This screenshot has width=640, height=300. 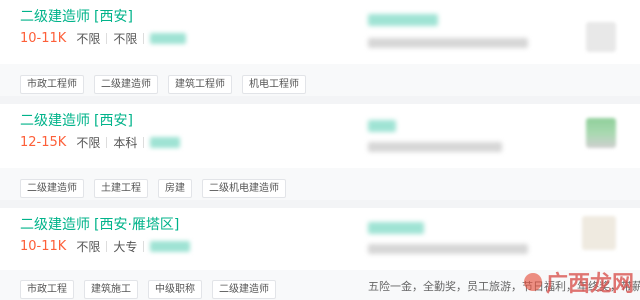 I want to click on skill-tag: 中级职称, so click(x=175, y=289).